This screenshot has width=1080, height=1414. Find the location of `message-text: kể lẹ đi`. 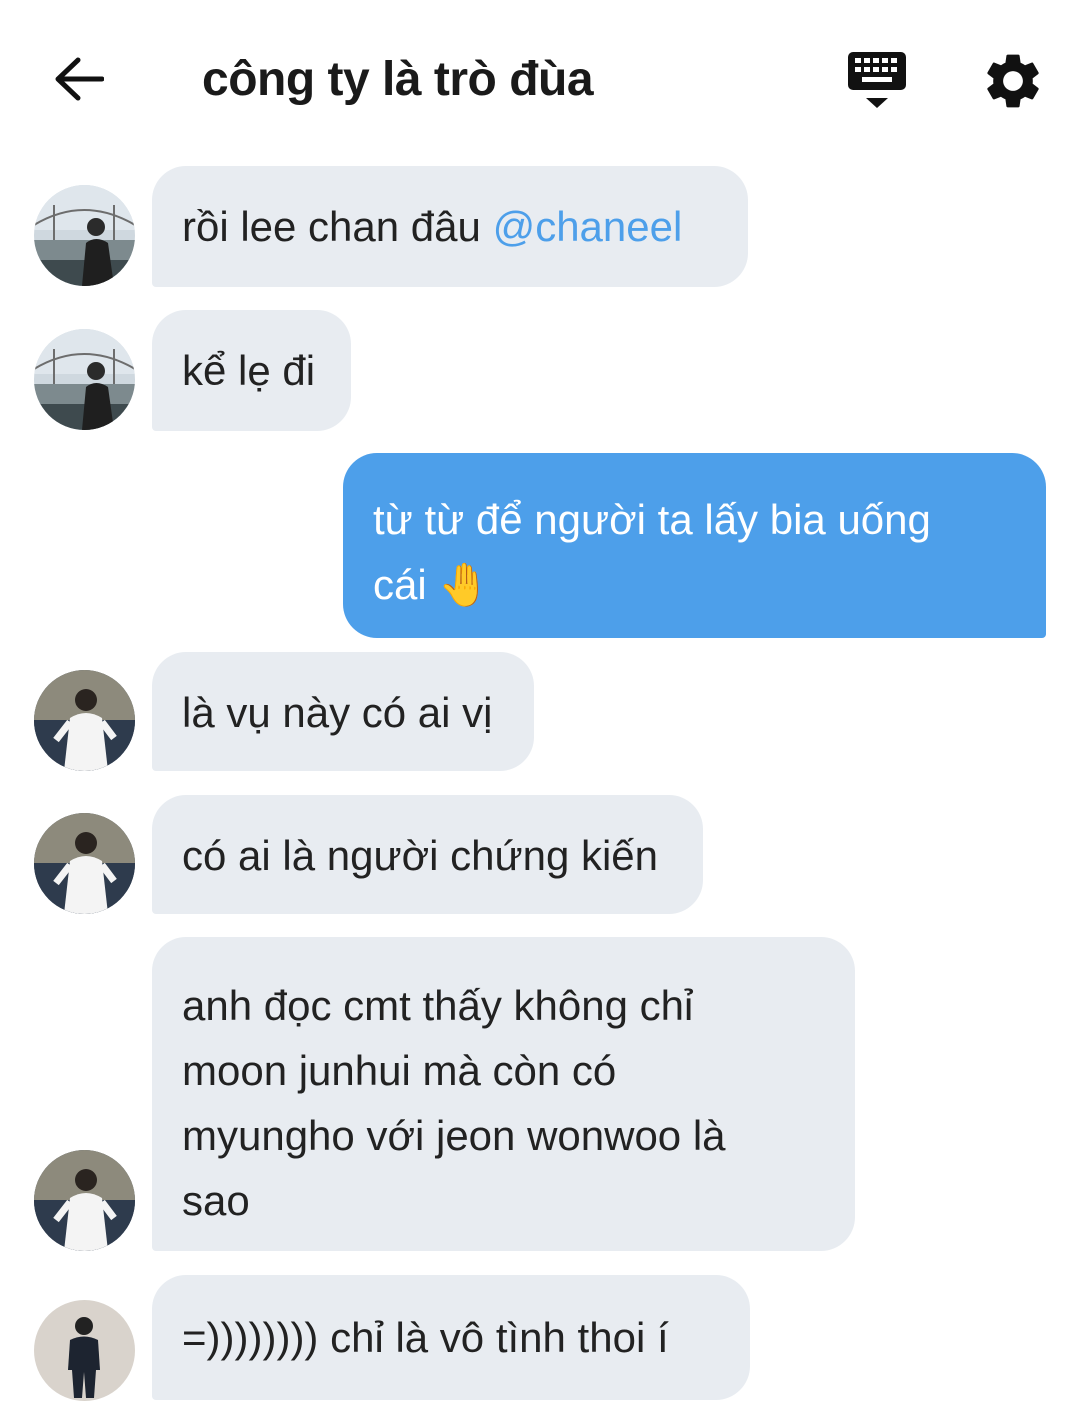

message-text: kể lẹ đi is located at coordinates (249, 370).